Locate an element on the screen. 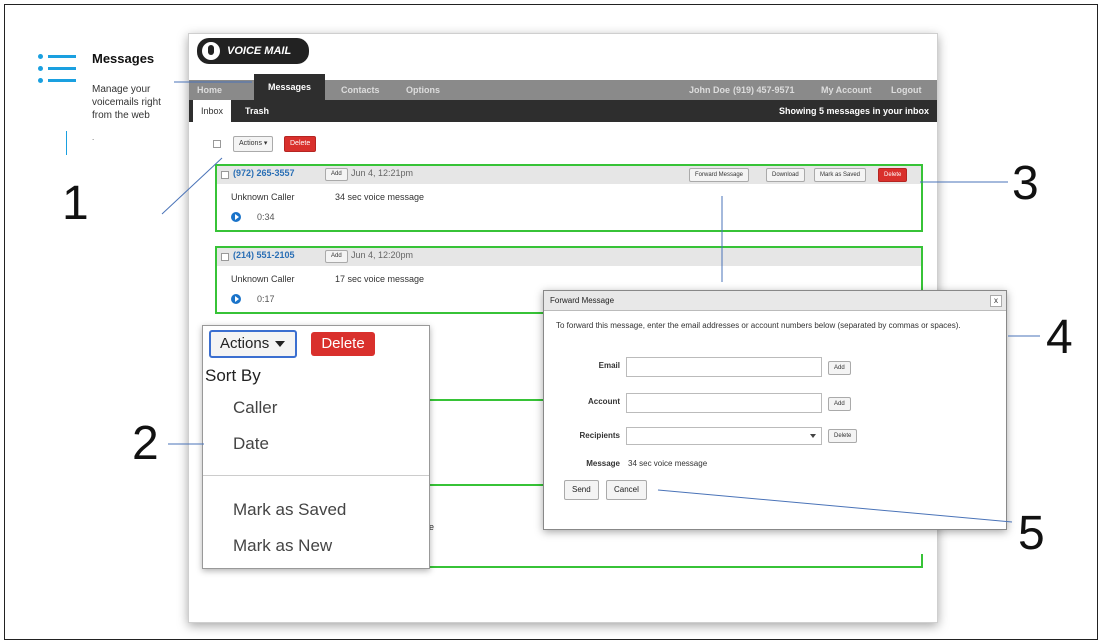  callout-number-3: 3 is located at coordinates (1025, 183).